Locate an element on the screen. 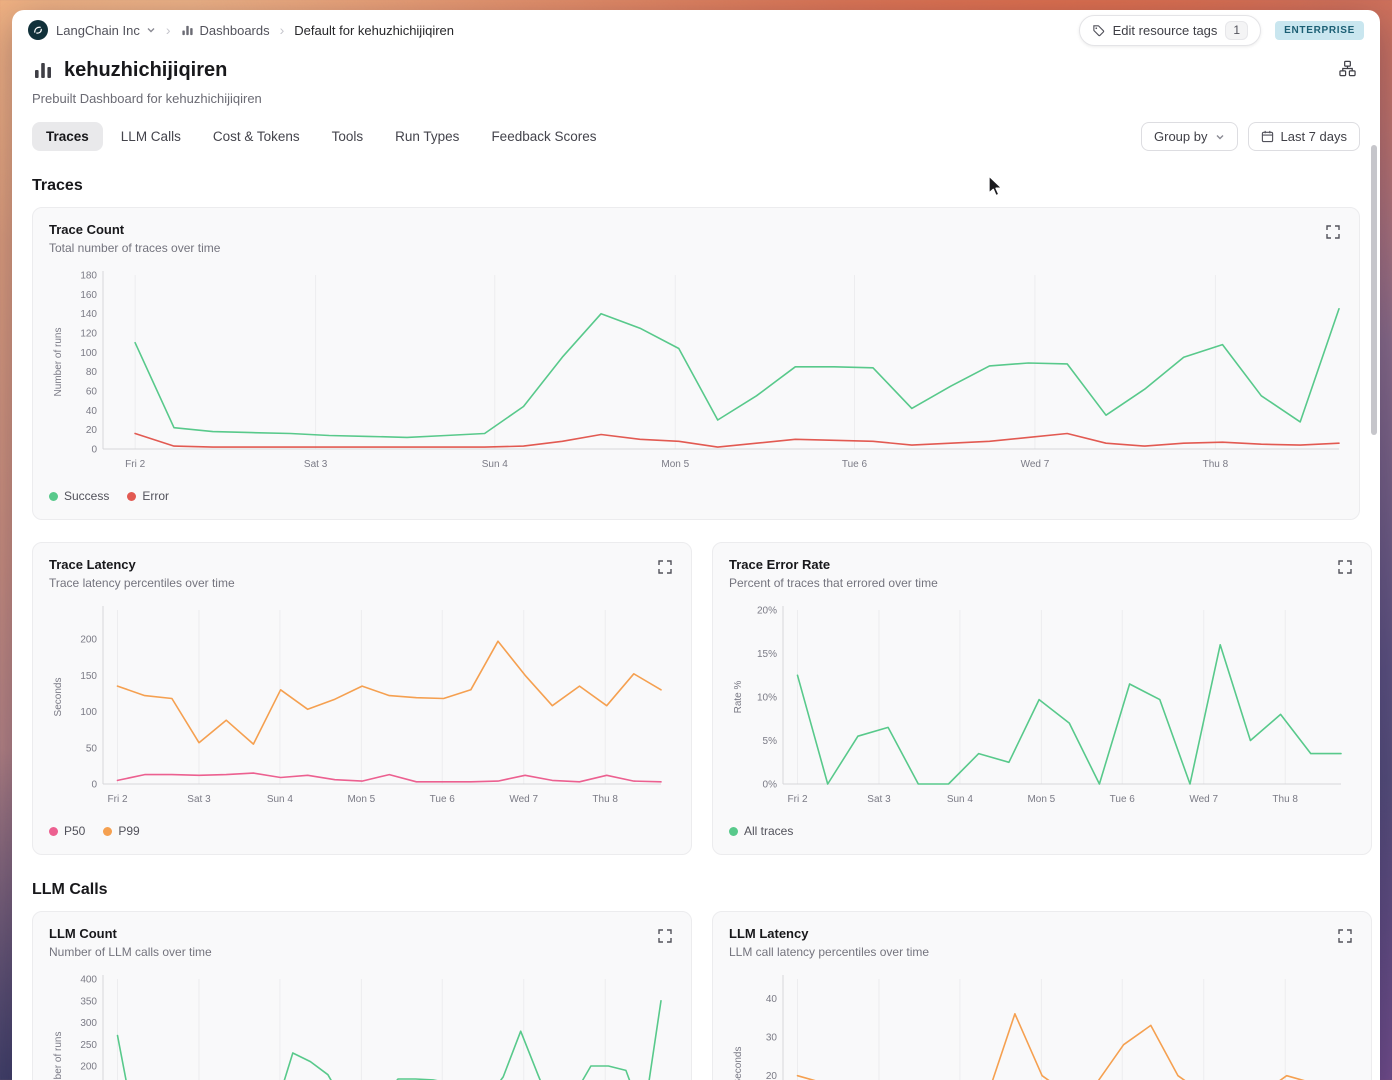 The height and width of the screenshot is (1080, 1392). breadcrumb-org: LangChain Inc is located at coordinates (106, 30).